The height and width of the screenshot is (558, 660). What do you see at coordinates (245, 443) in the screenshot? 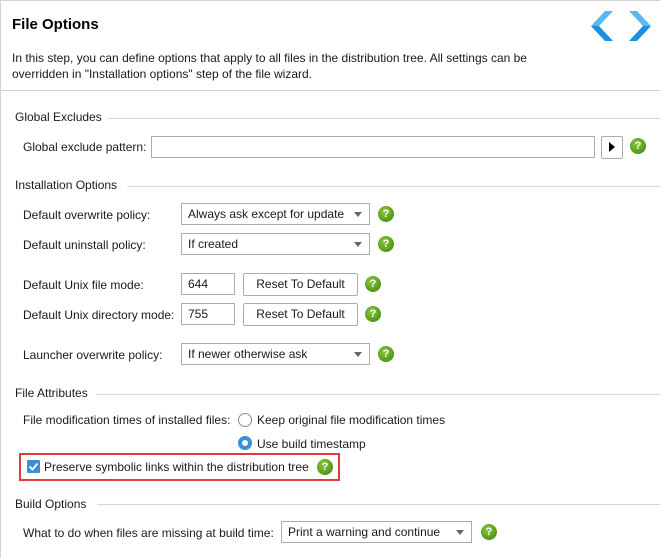
I see `radio-use-build-timestamp` at bounding box center [245, 443].